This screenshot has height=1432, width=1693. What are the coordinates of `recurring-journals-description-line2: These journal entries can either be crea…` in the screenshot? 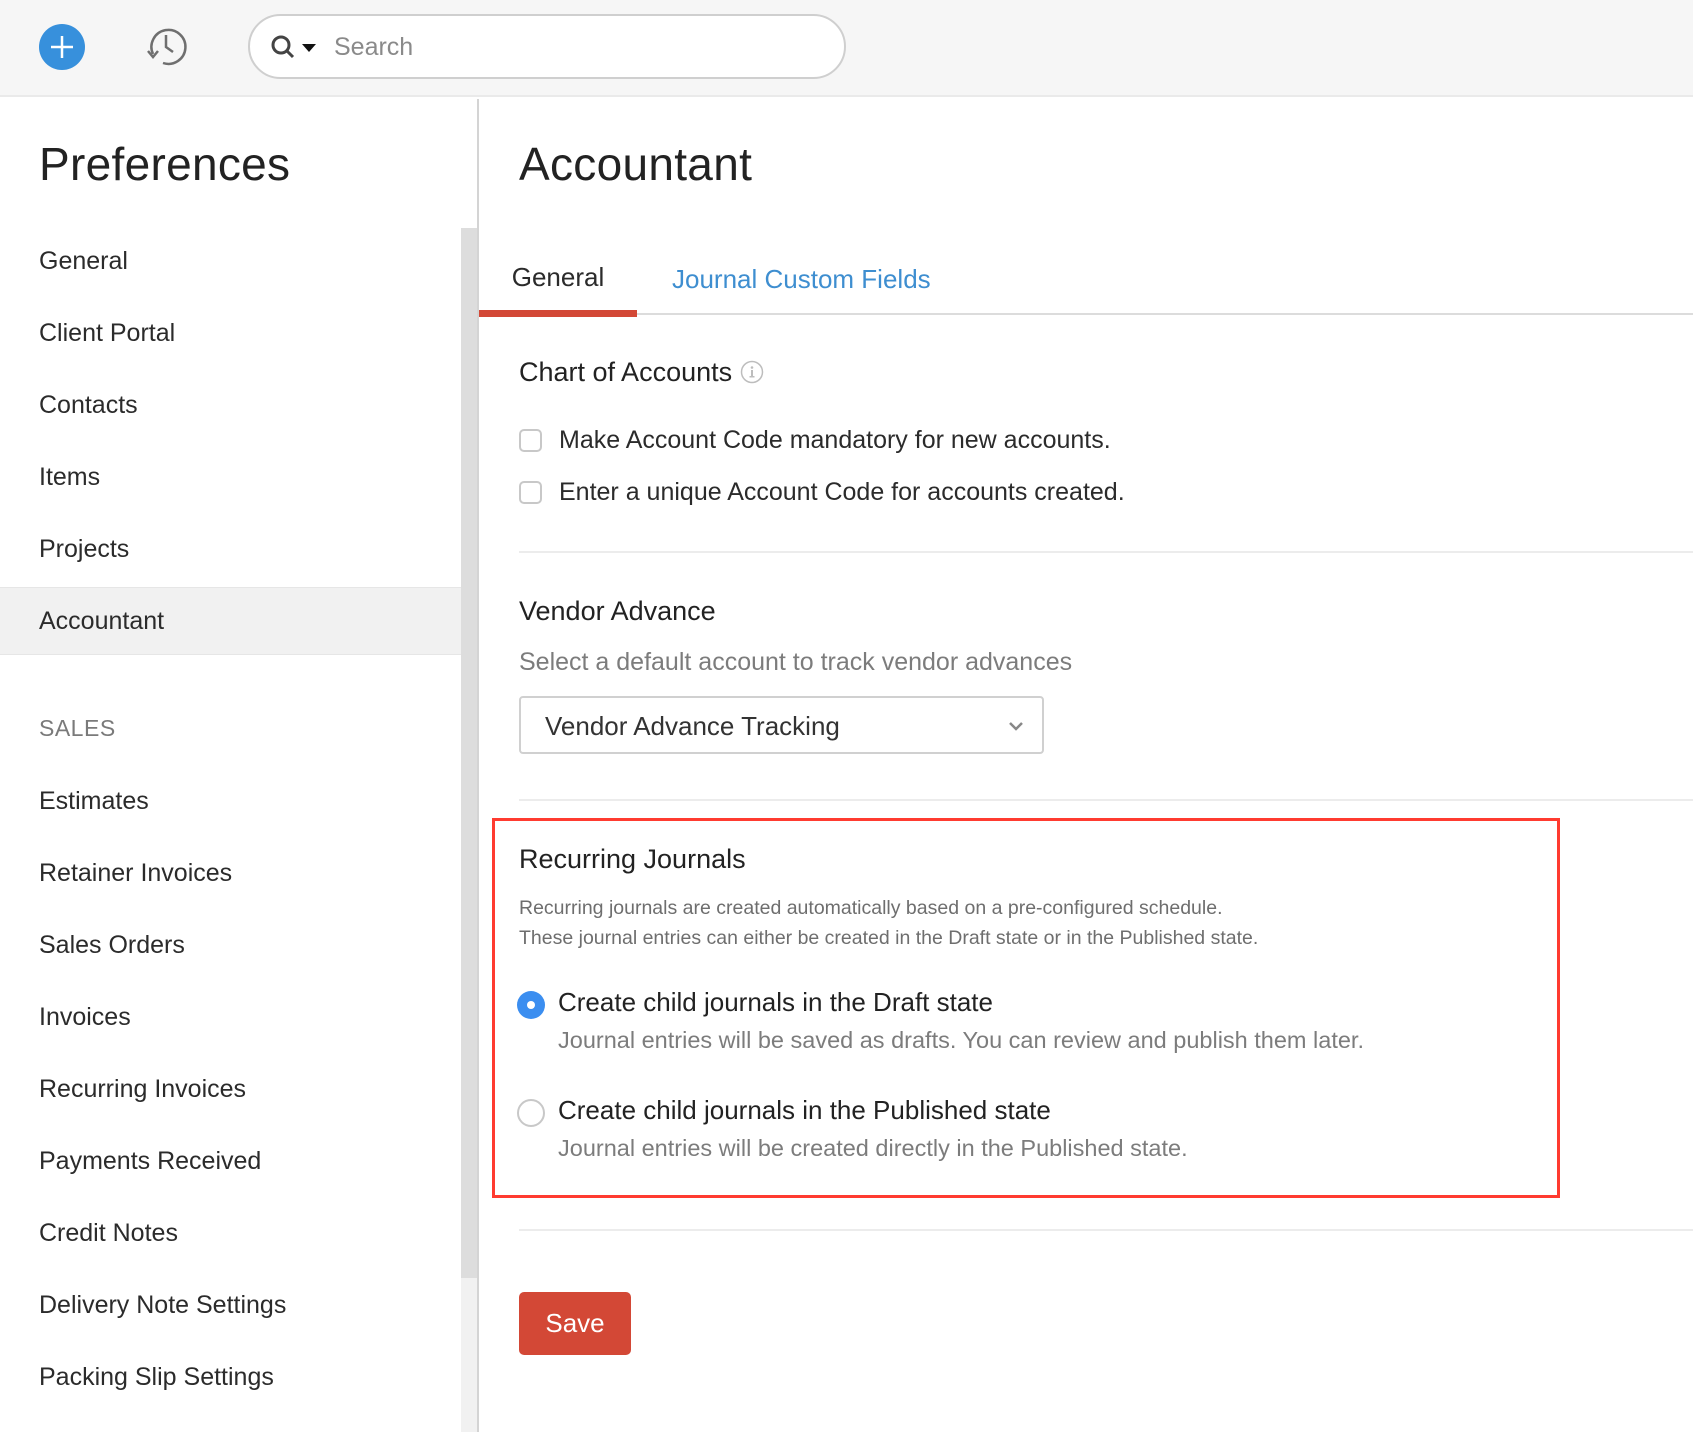 It's located at (889, 938).